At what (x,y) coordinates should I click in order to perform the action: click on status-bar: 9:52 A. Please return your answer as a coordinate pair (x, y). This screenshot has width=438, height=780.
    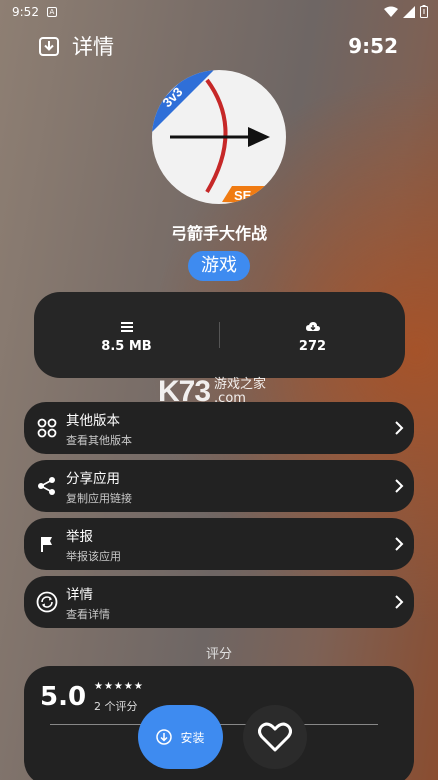
    Looking at the image, I should click on (219, 12).